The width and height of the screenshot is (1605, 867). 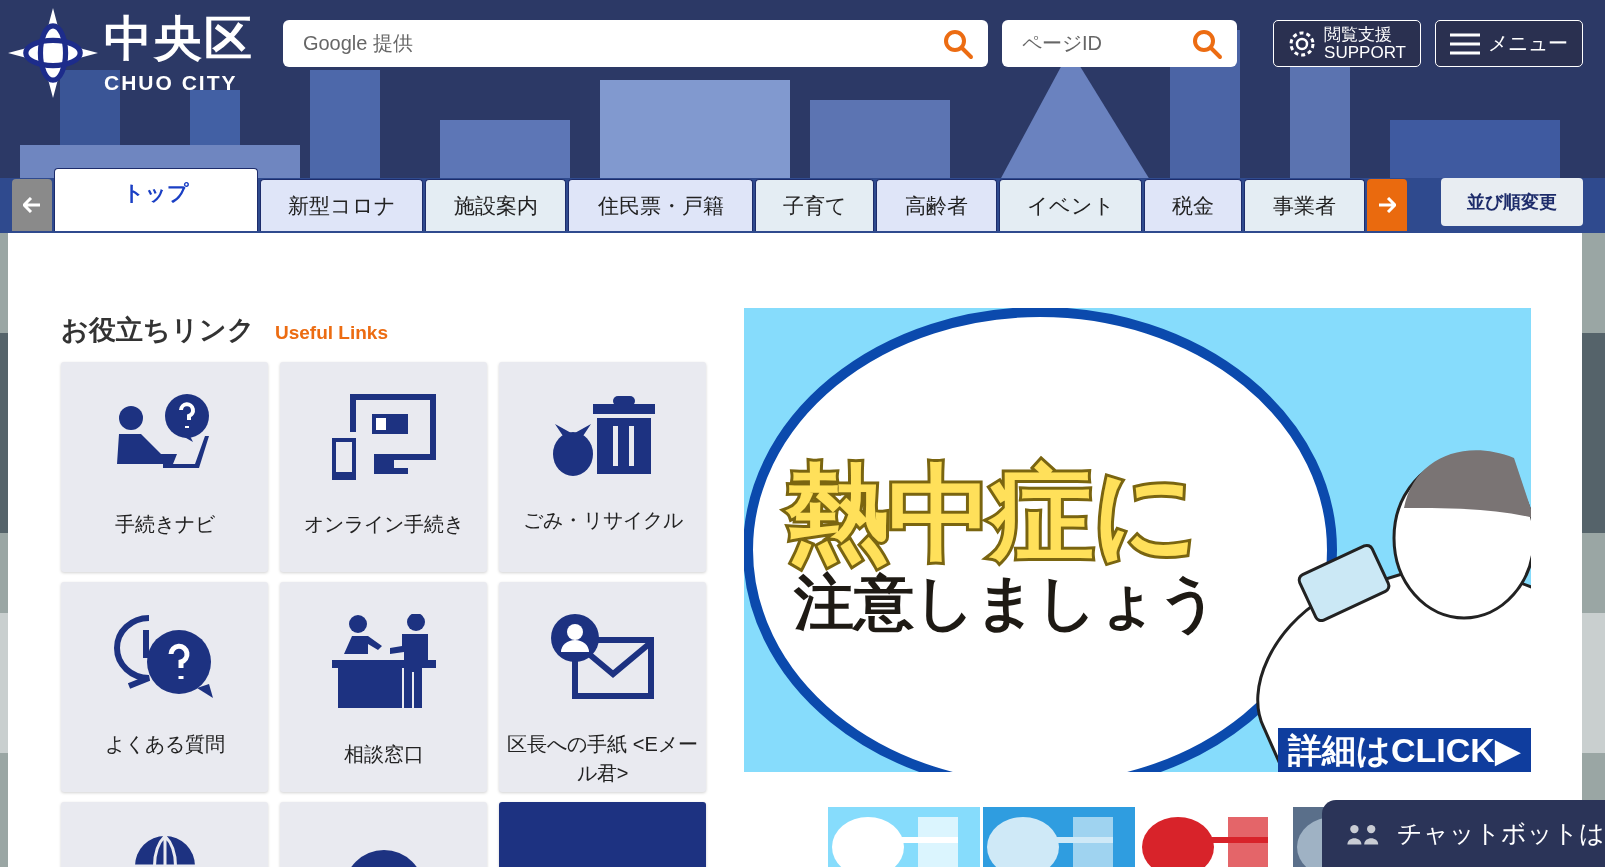 I want to click on link-tile: よくある質問, so click(x=164, y=687).